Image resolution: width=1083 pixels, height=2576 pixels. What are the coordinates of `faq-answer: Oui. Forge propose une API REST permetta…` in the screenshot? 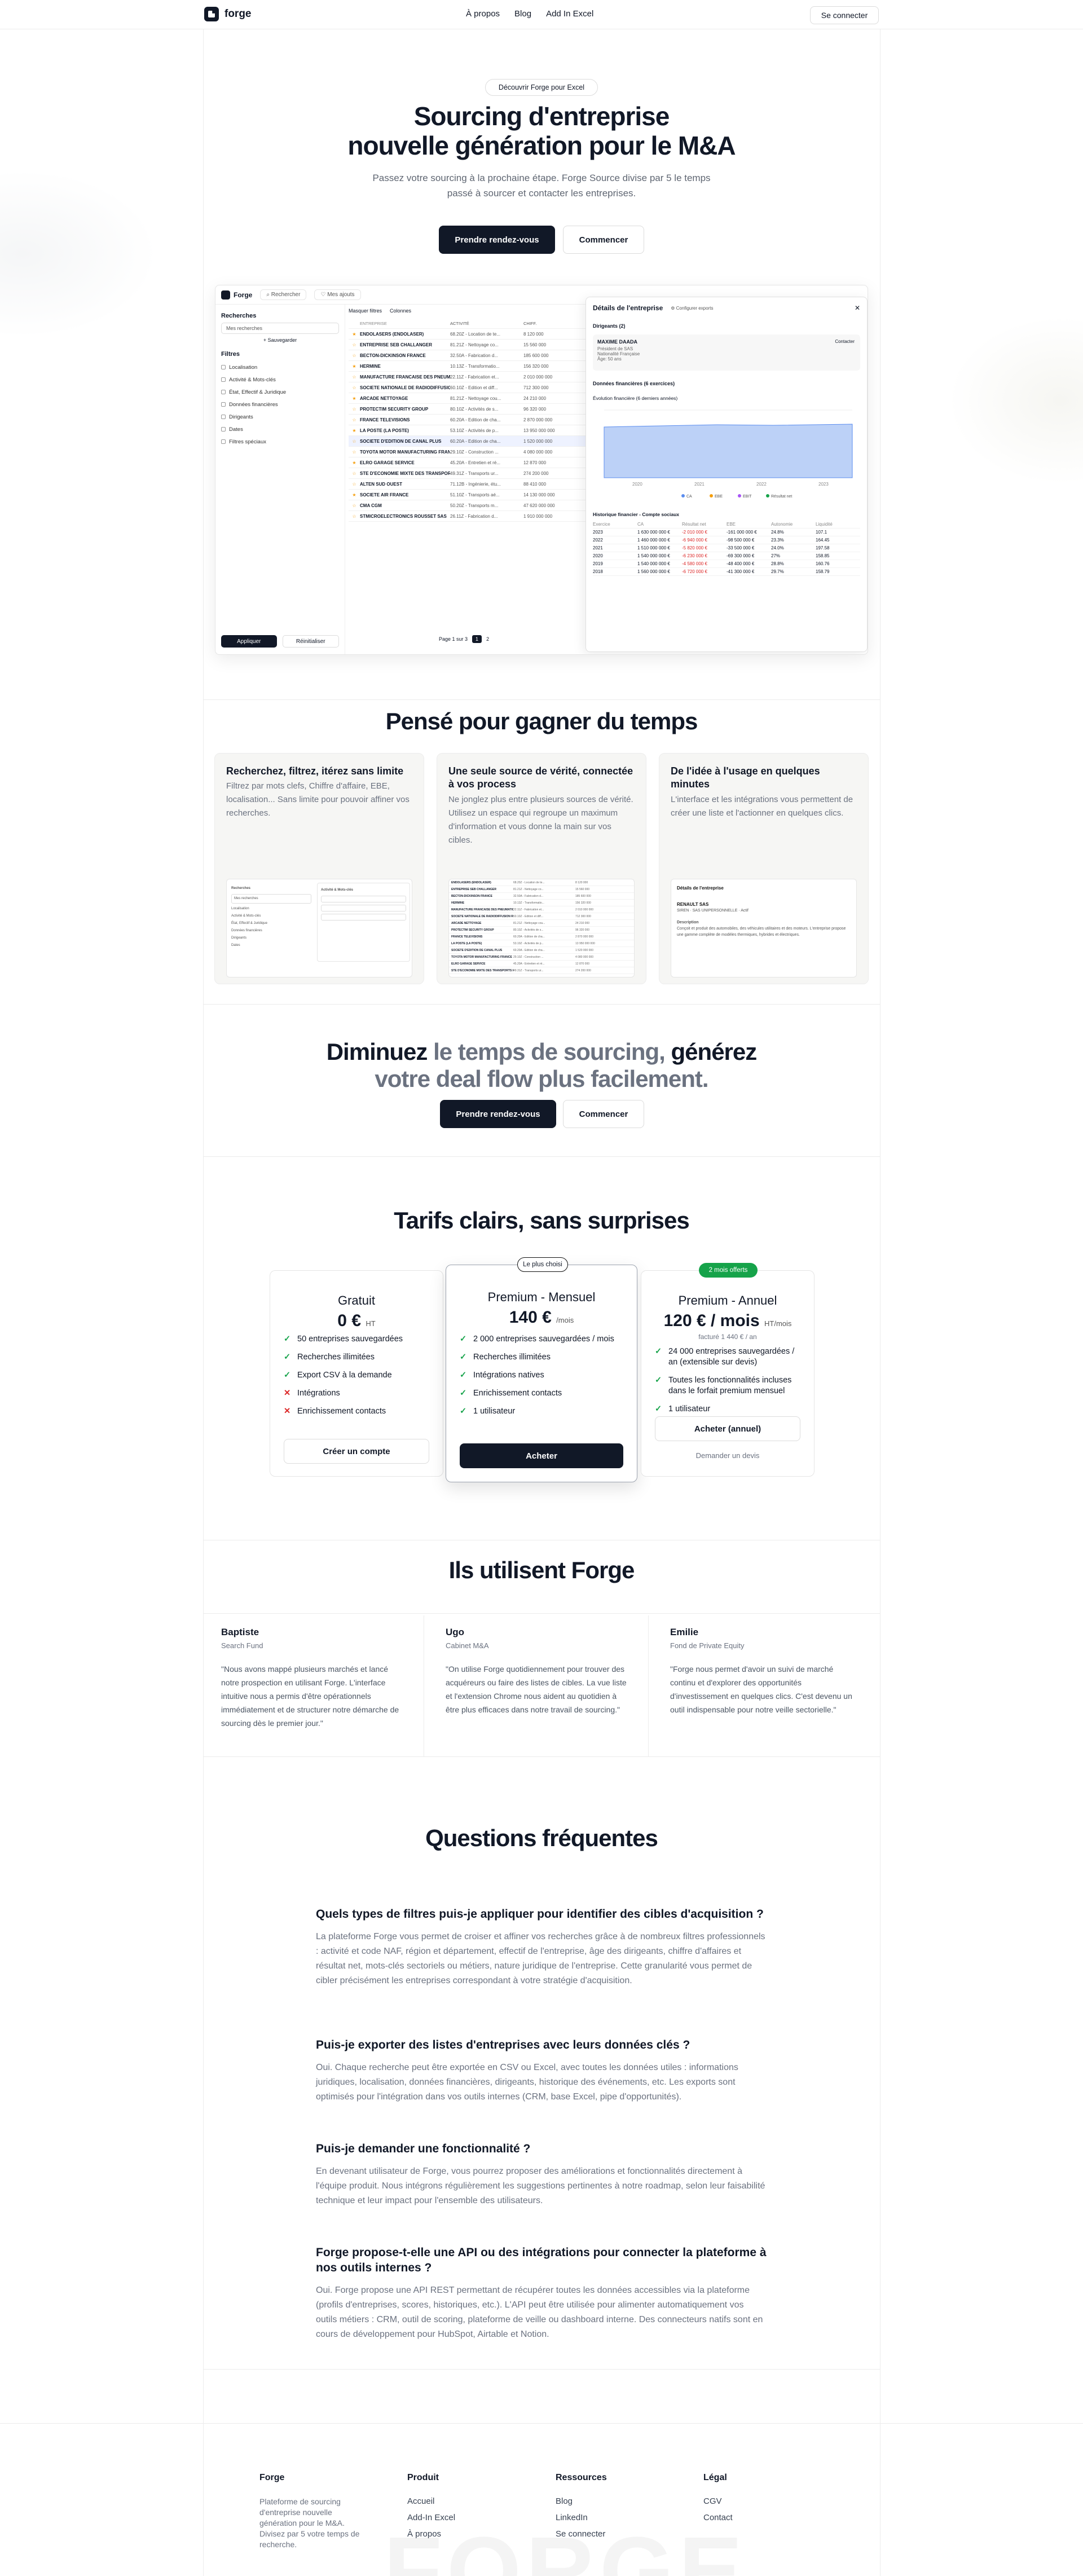 It's located at (539, 2312).